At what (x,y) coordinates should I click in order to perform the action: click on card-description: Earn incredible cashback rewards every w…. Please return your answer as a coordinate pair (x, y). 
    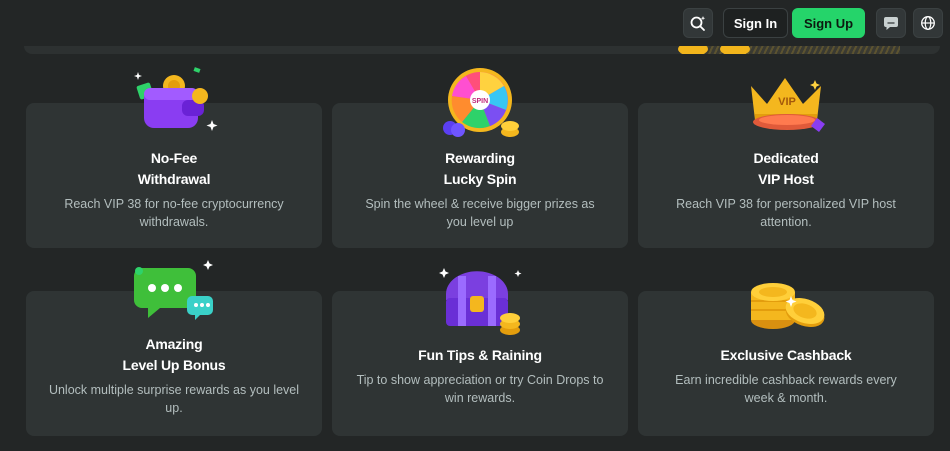
    Looking at the image, I should click on (786, 389).